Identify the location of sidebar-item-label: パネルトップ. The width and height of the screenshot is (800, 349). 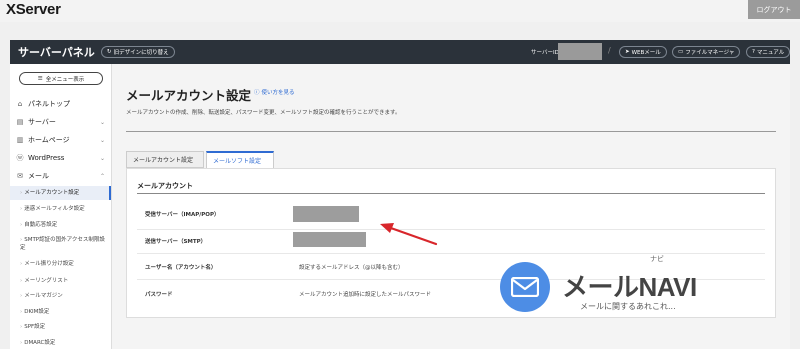
(49, 104).